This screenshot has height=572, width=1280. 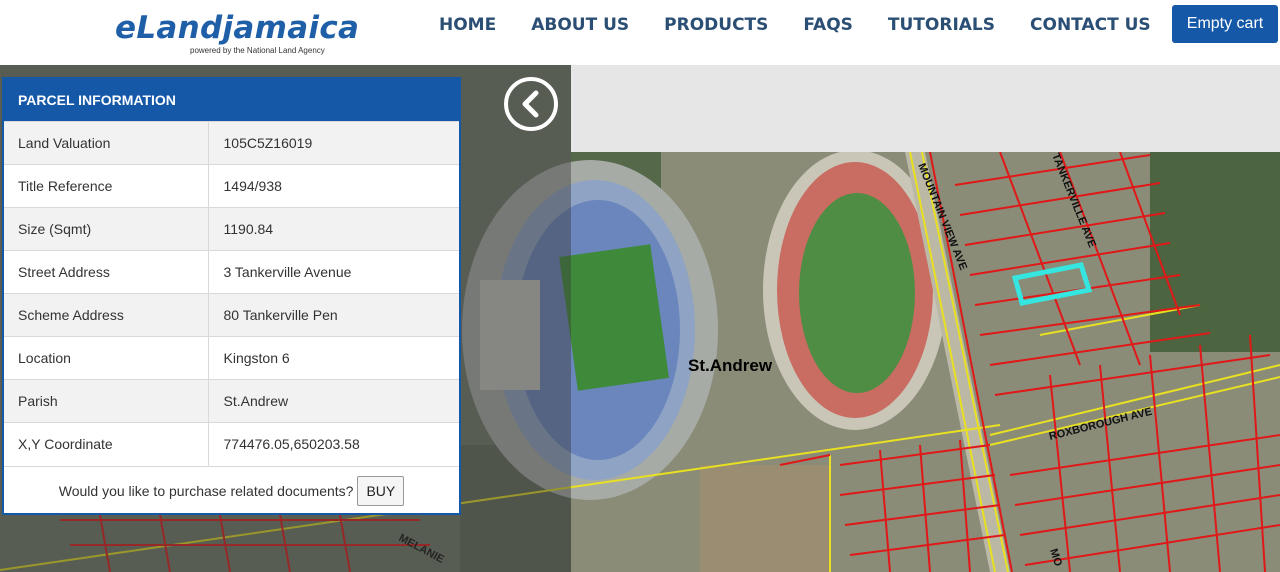 What do you see at coordinates (1225, 24) in the screenshot?
I see `cart-button: Empty cart` at bounding box center [1225, 24].